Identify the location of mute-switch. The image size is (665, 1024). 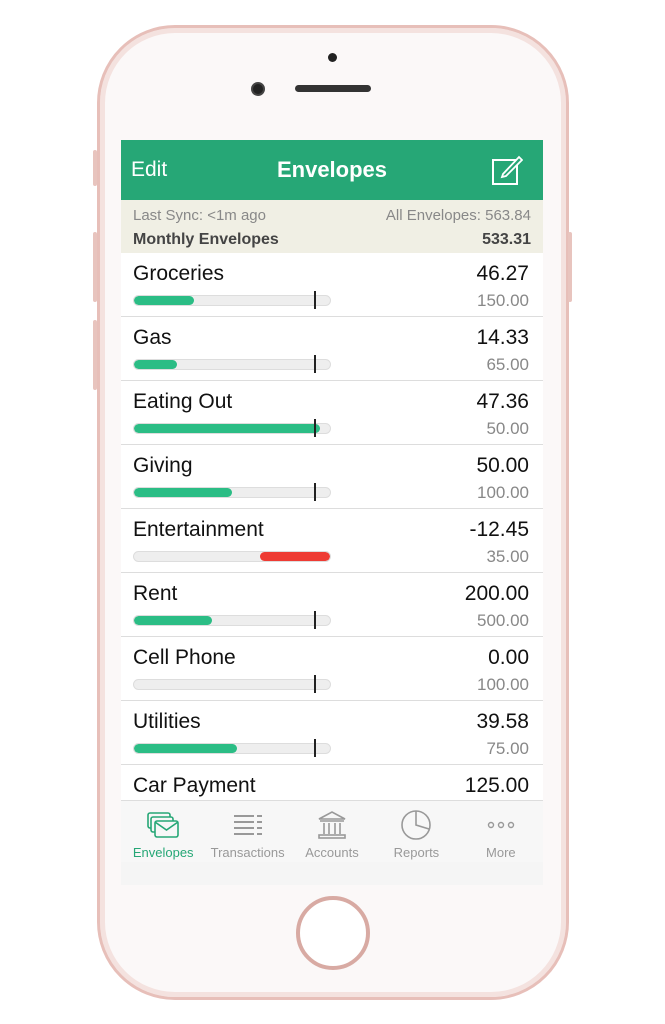
(95, 168).